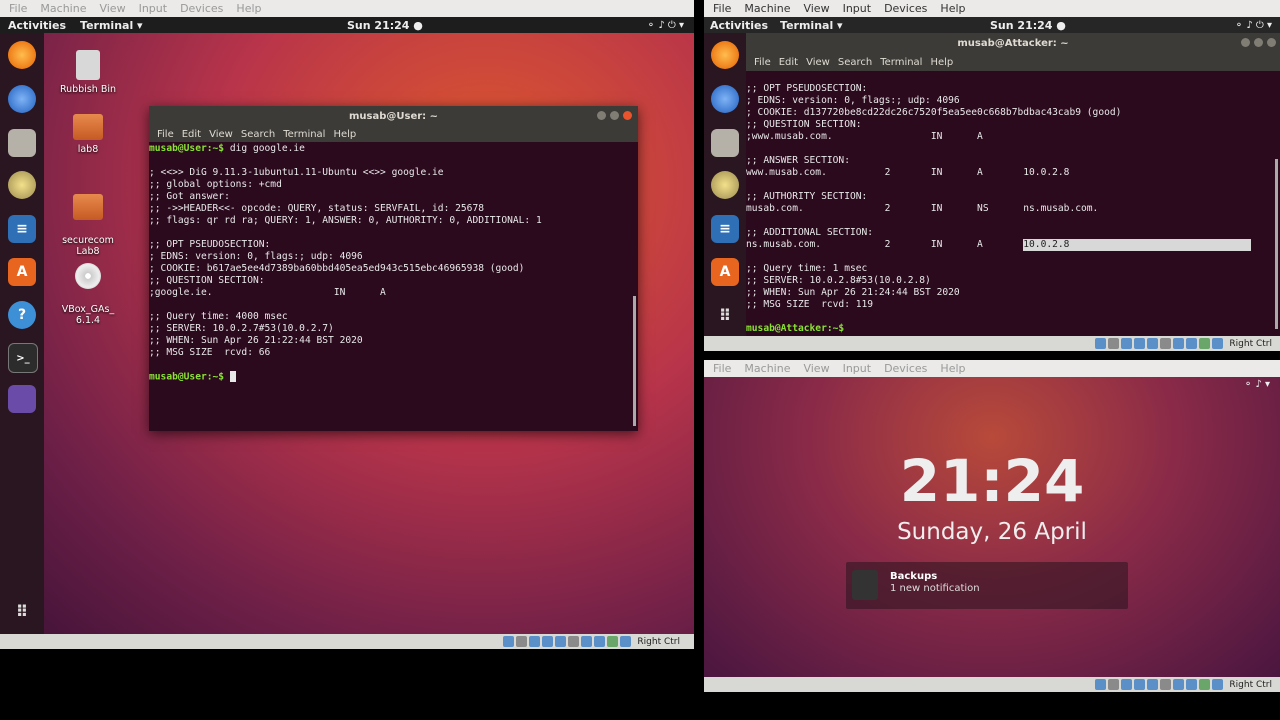 Image resolution: width=1280 pixels, height=720 pixels. I want to click on rb-menu-file: File, so click(717, 368).